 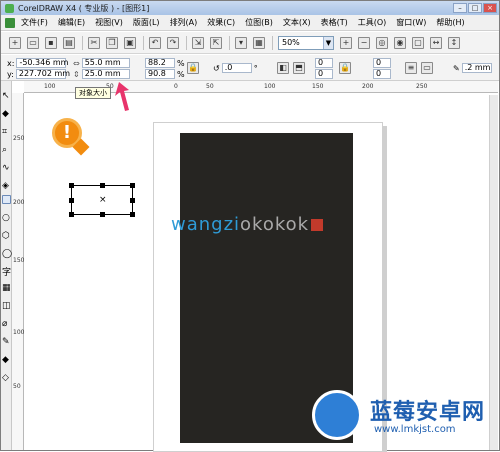 What do you see at coordinates (6, 288) in the screenshot?
I see `table-tool-icon: ▦` at bounding box center [6, 288].